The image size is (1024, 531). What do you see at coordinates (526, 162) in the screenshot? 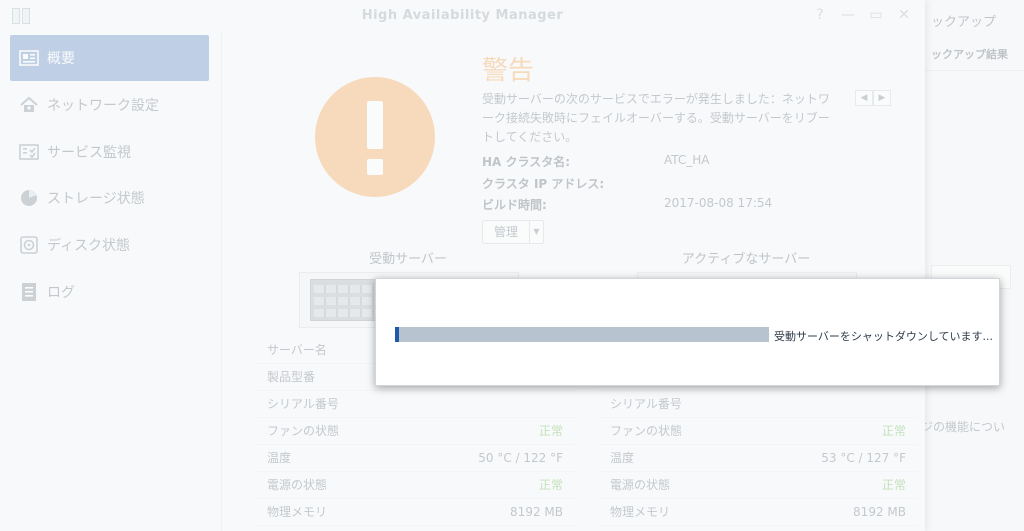
I see `cluster-name-label: HA クラスタ名:` at bounding box center [526, 162].